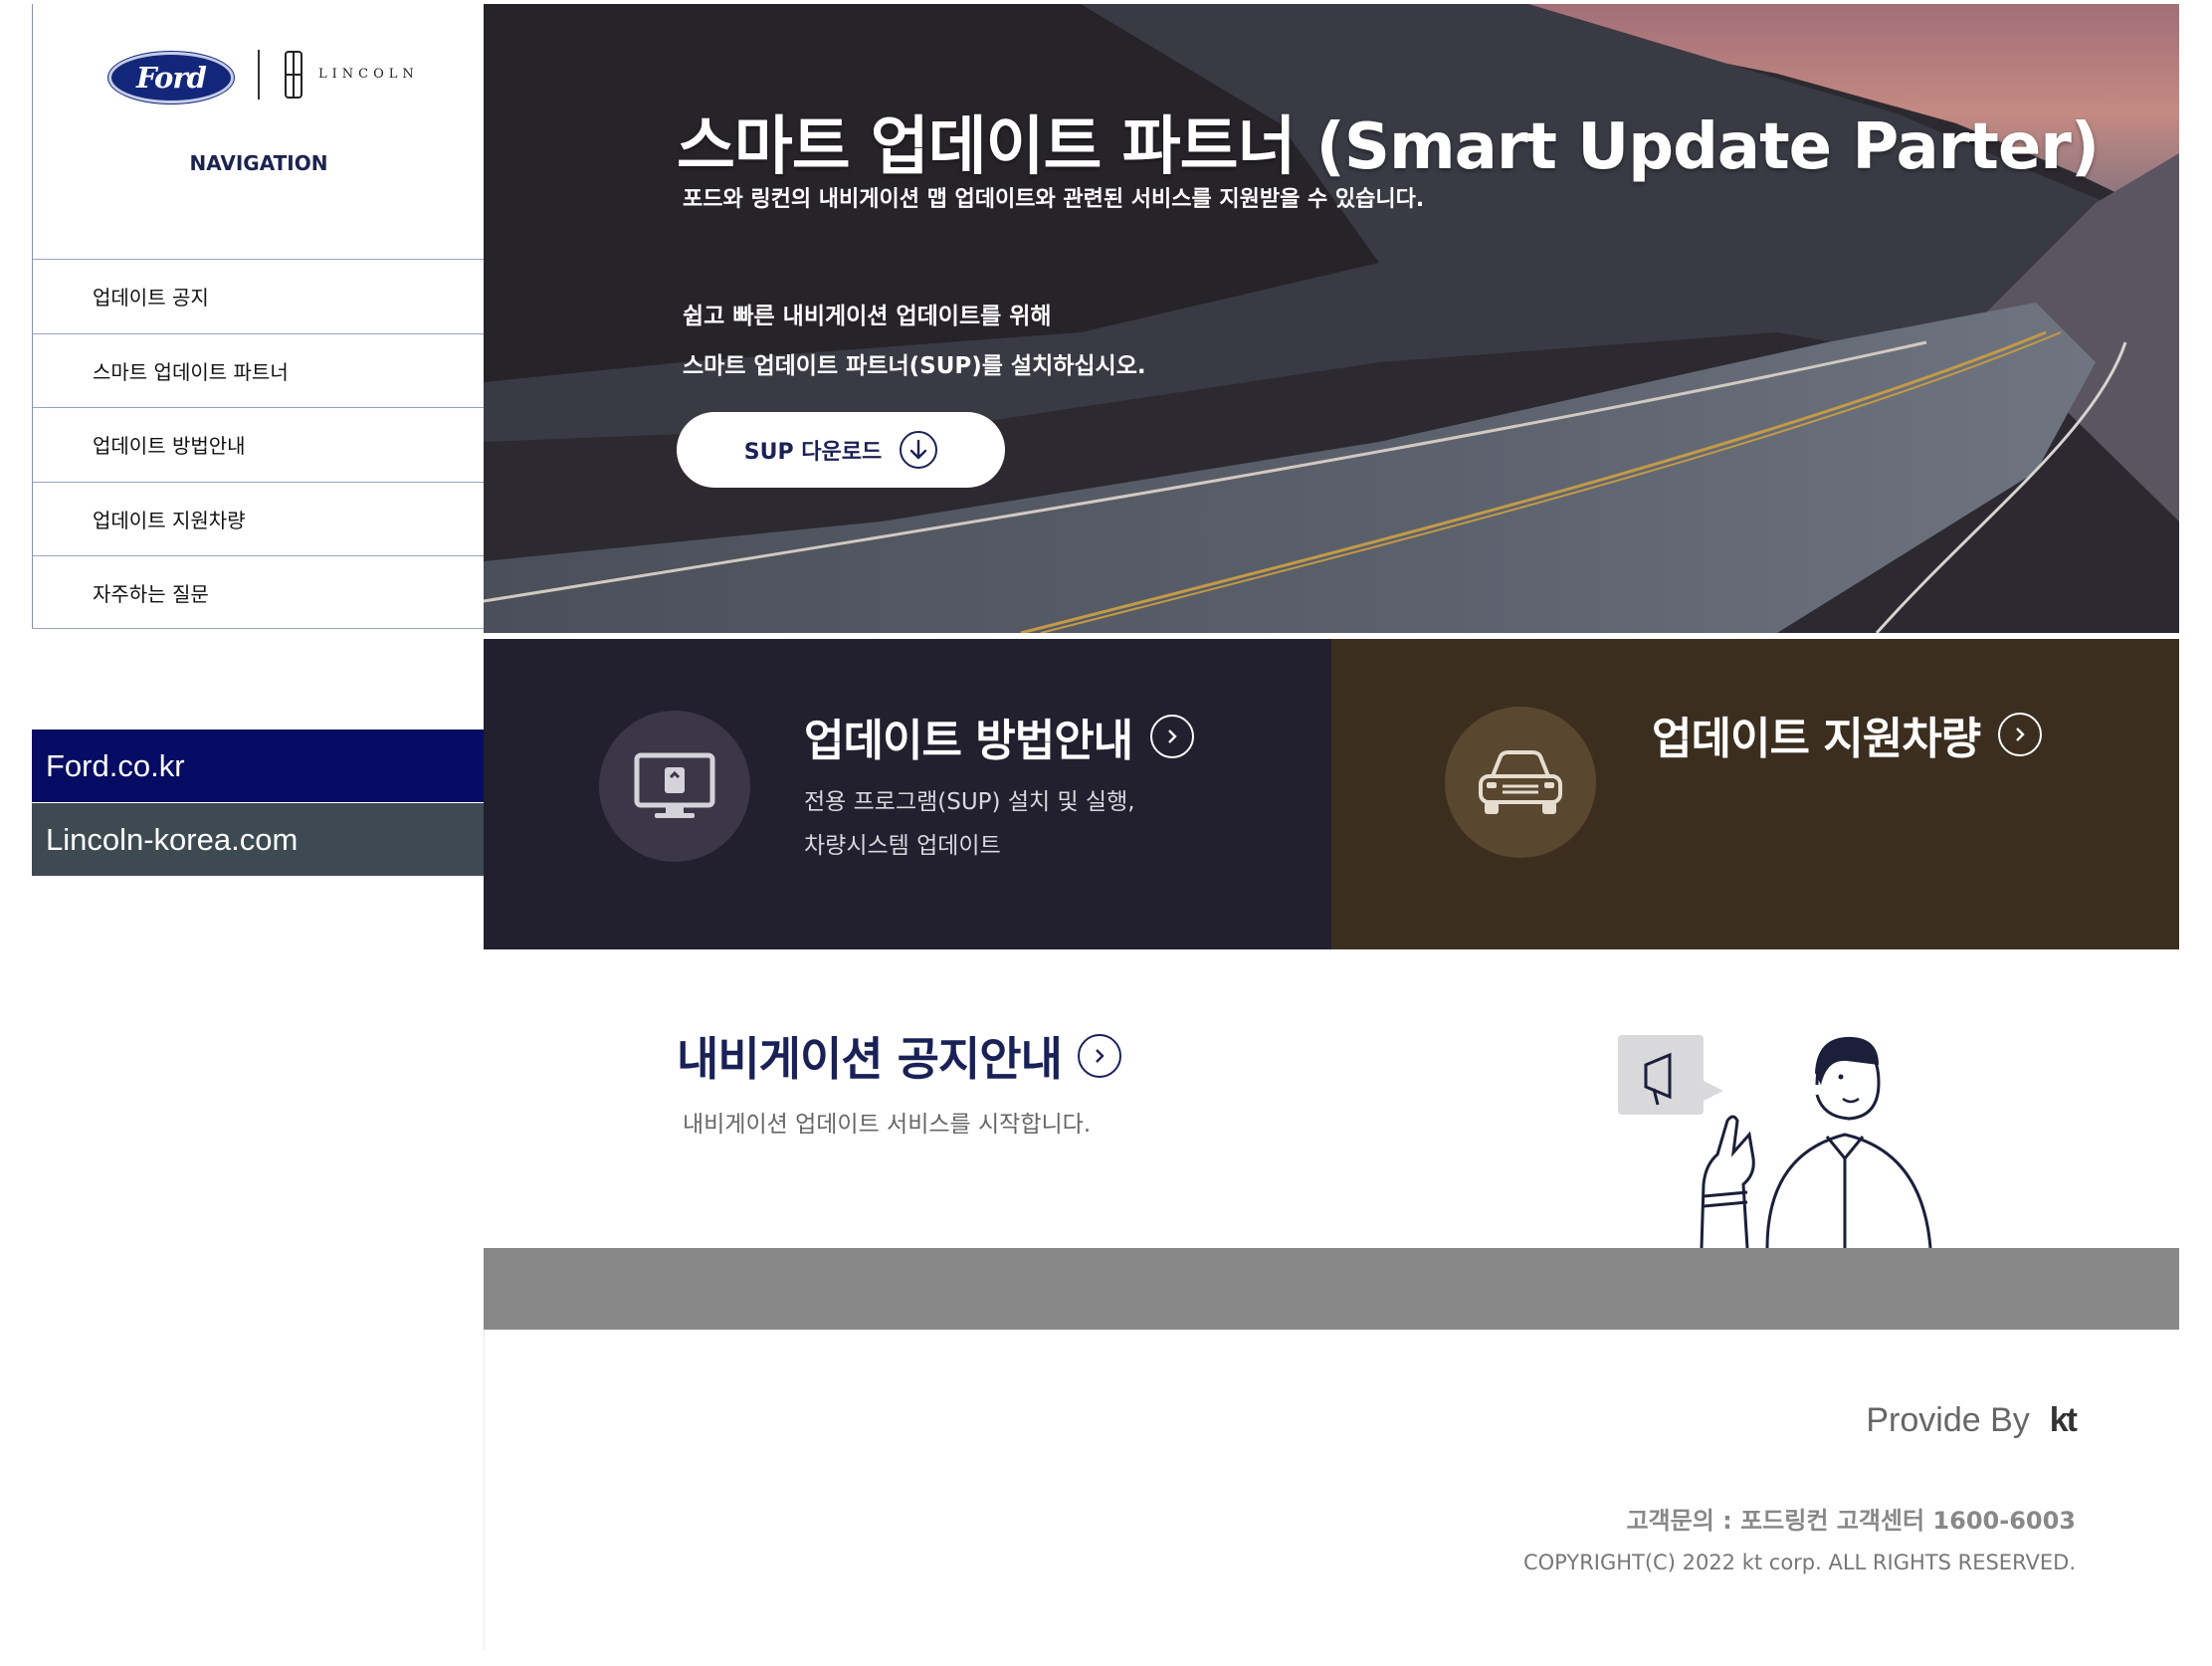 This screenshot has height=1666, width=2212. I want to click on kt-logo: kt, so click(2064, 1421).